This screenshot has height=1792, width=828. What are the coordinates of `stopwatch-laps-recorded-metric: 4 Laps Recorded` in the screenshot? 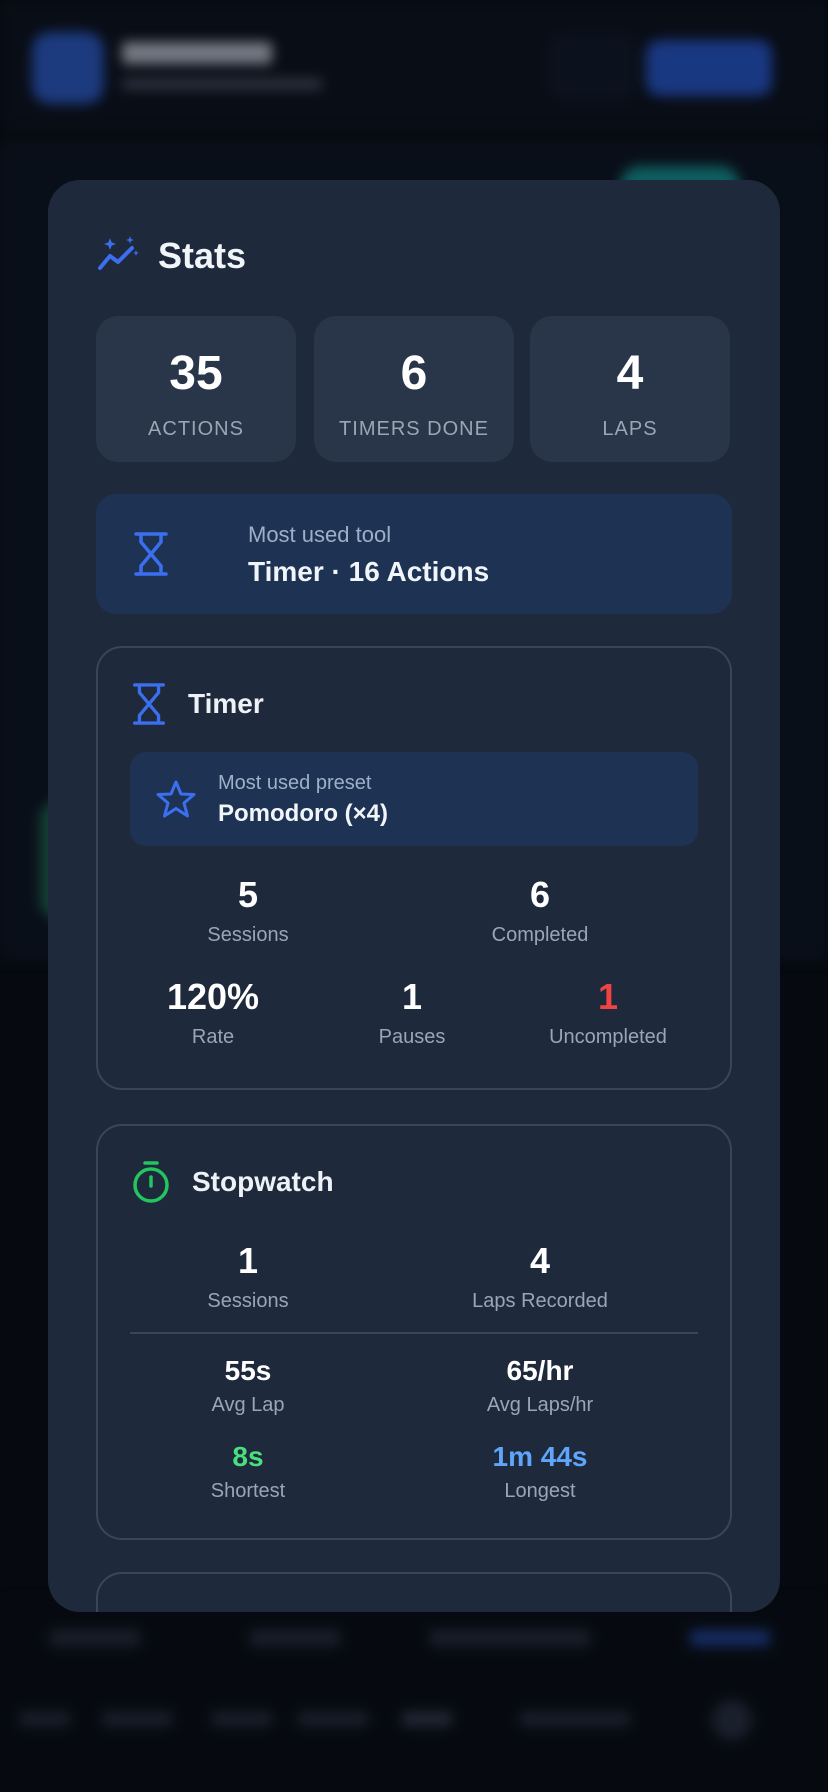 It's located at (540, 1276).